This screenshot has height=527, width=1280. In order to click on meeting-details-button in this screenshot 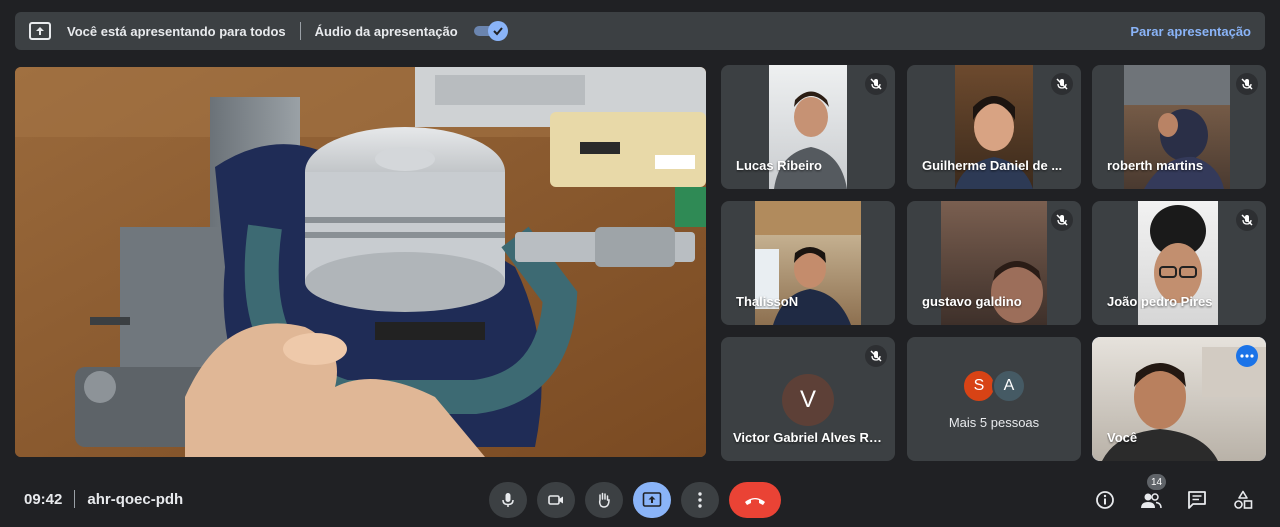, I will do `click(1105, 500)`.